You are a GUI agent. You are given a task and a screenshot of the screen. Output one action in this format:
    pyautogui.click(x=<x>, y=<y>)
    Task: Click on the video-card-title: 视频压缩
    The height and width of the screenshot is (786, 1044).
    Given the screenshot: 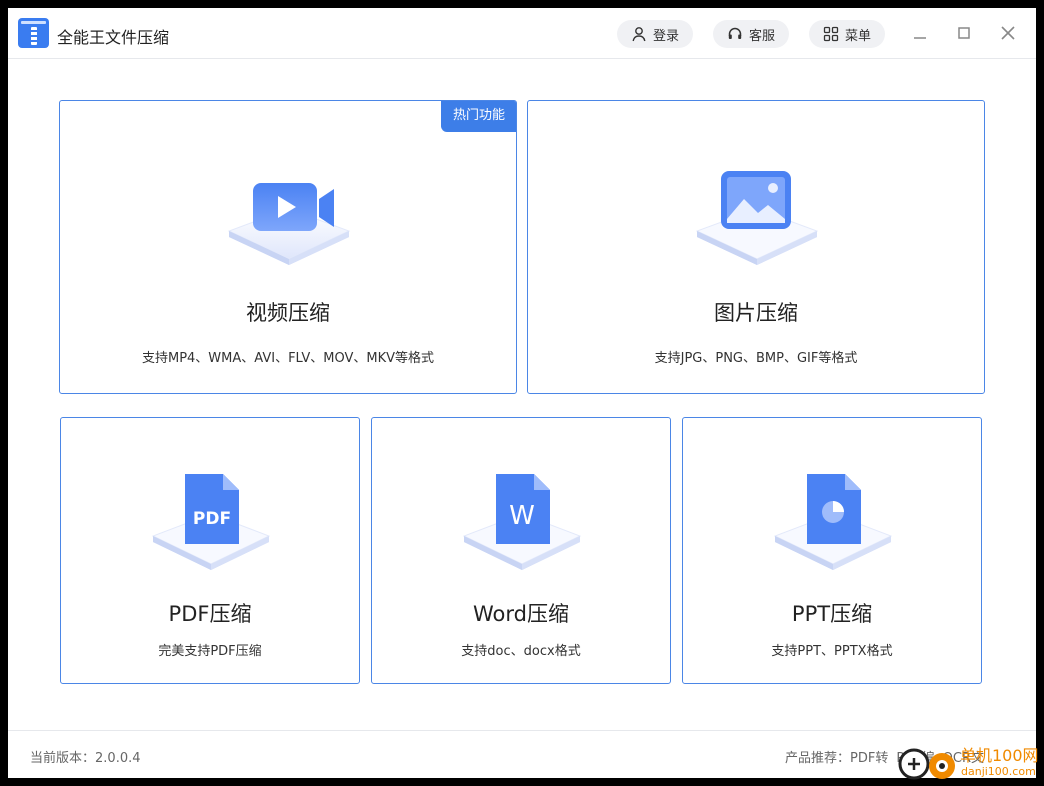 What is the action you would take?
    pyautogui.click(x=288, y=313)
    